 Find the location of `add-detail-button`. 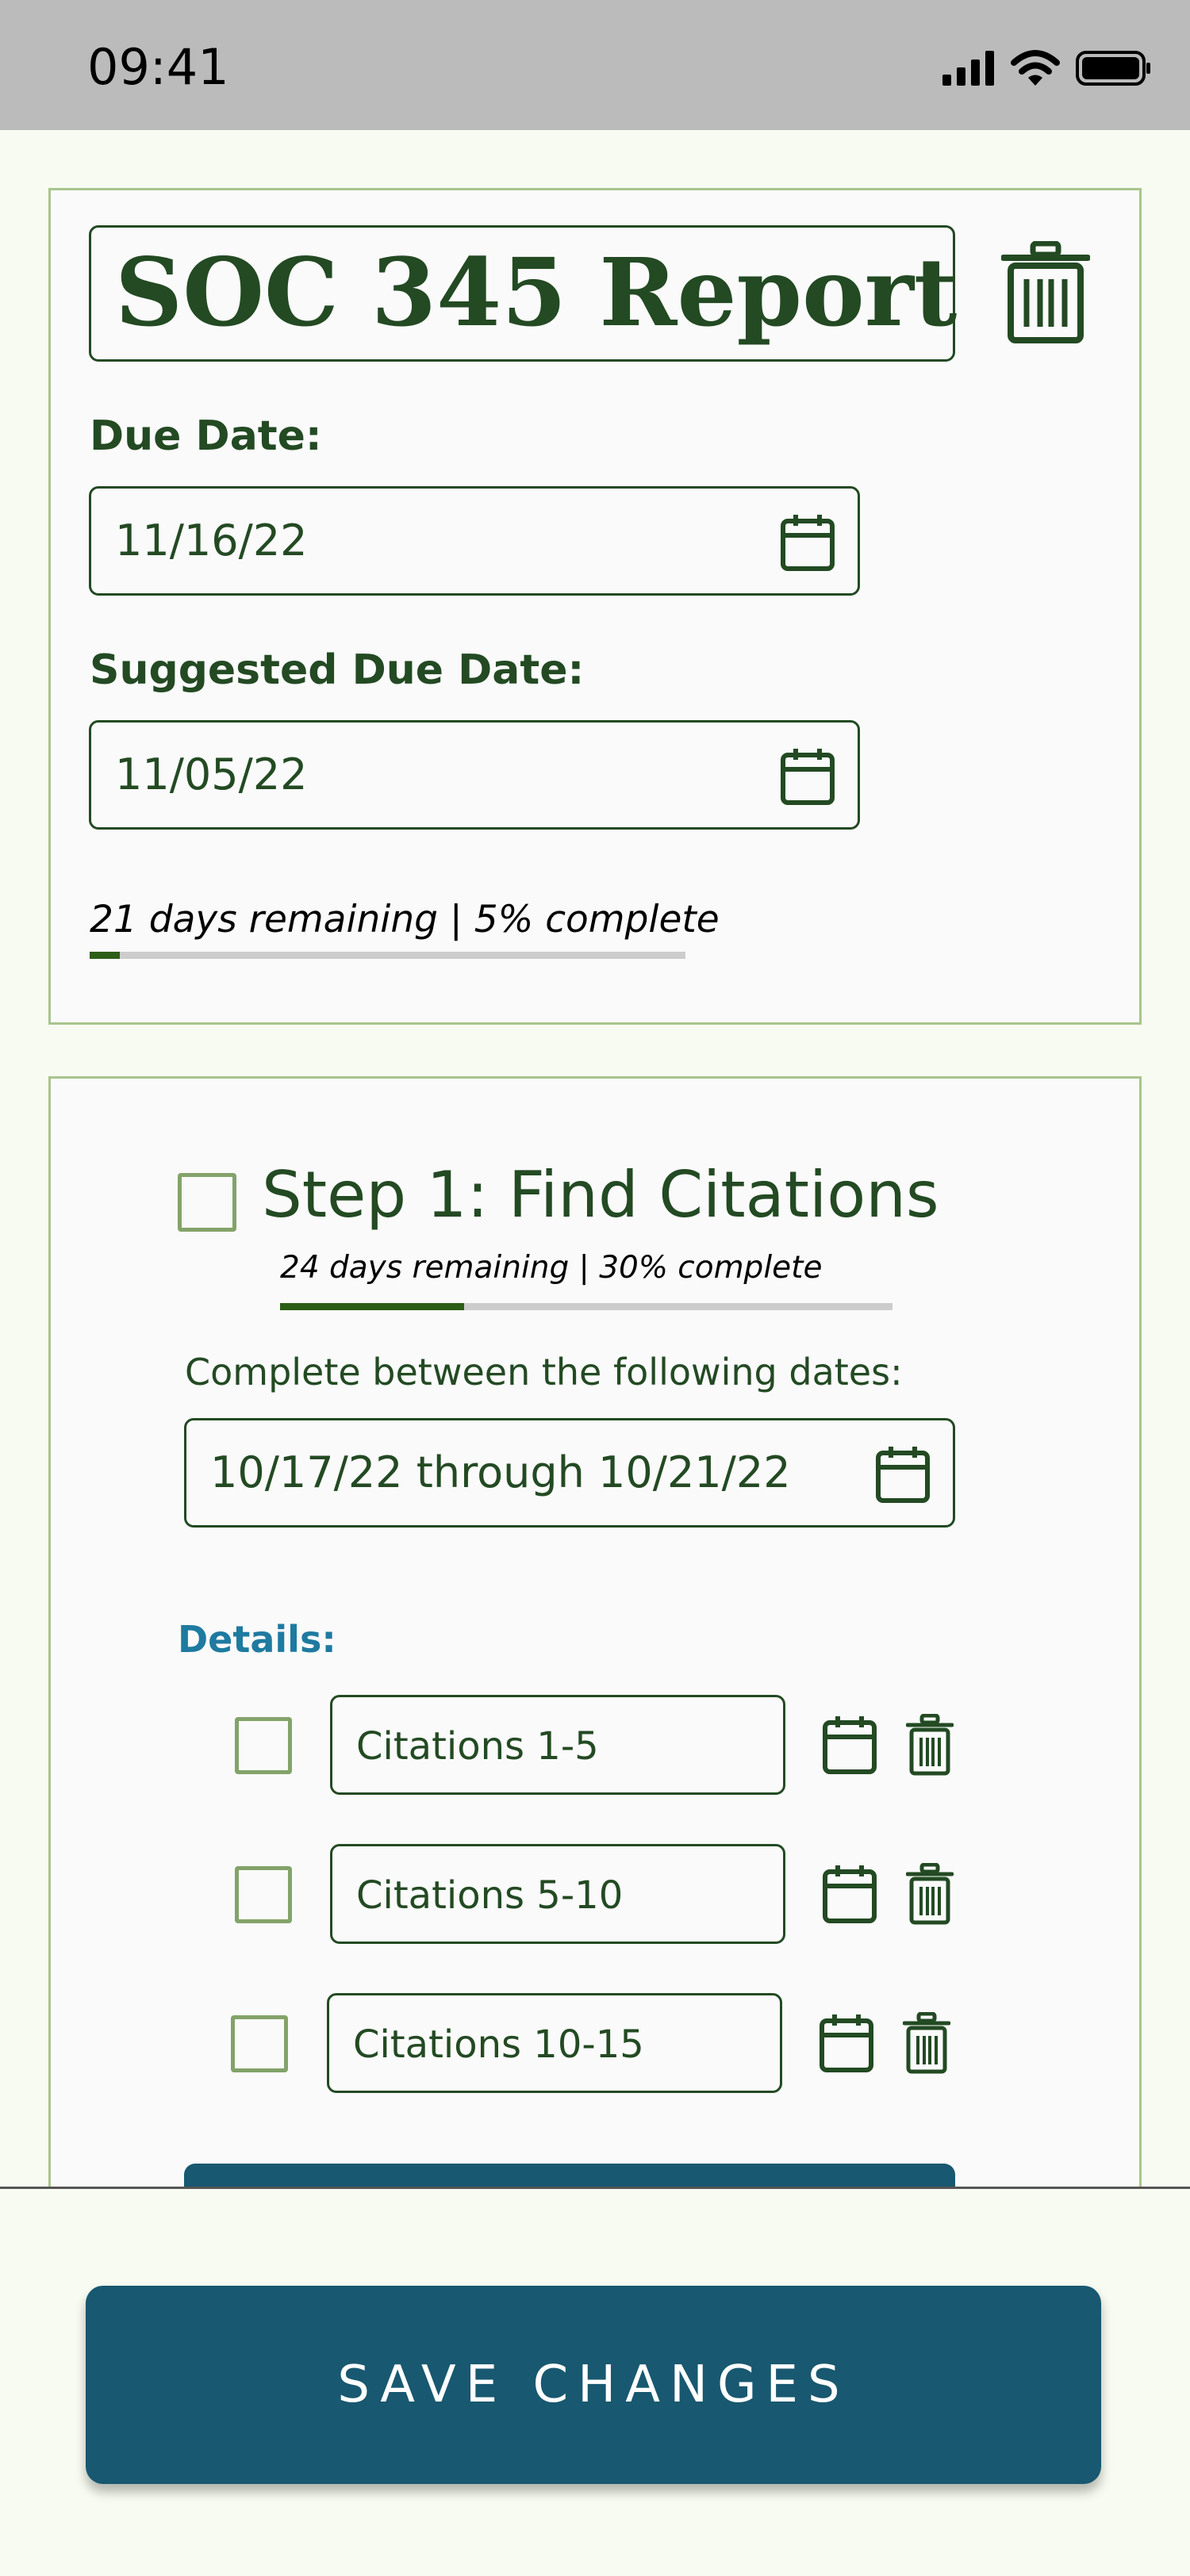

add-detail-button is located at coordinates (569, 2176).